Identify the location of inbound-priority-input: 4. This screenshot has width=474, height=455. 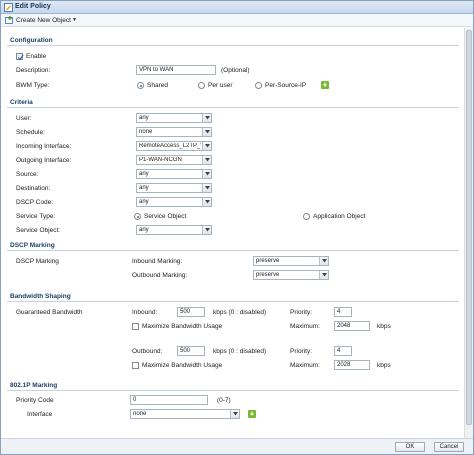
(343, 312).